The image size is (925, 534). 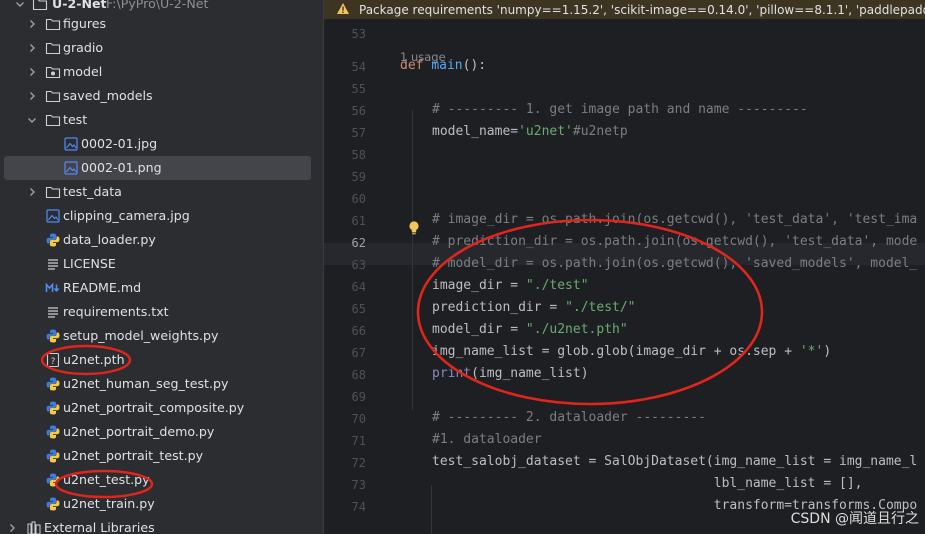 I want to click on tree-item: test_data, so click(x=158, y=192).